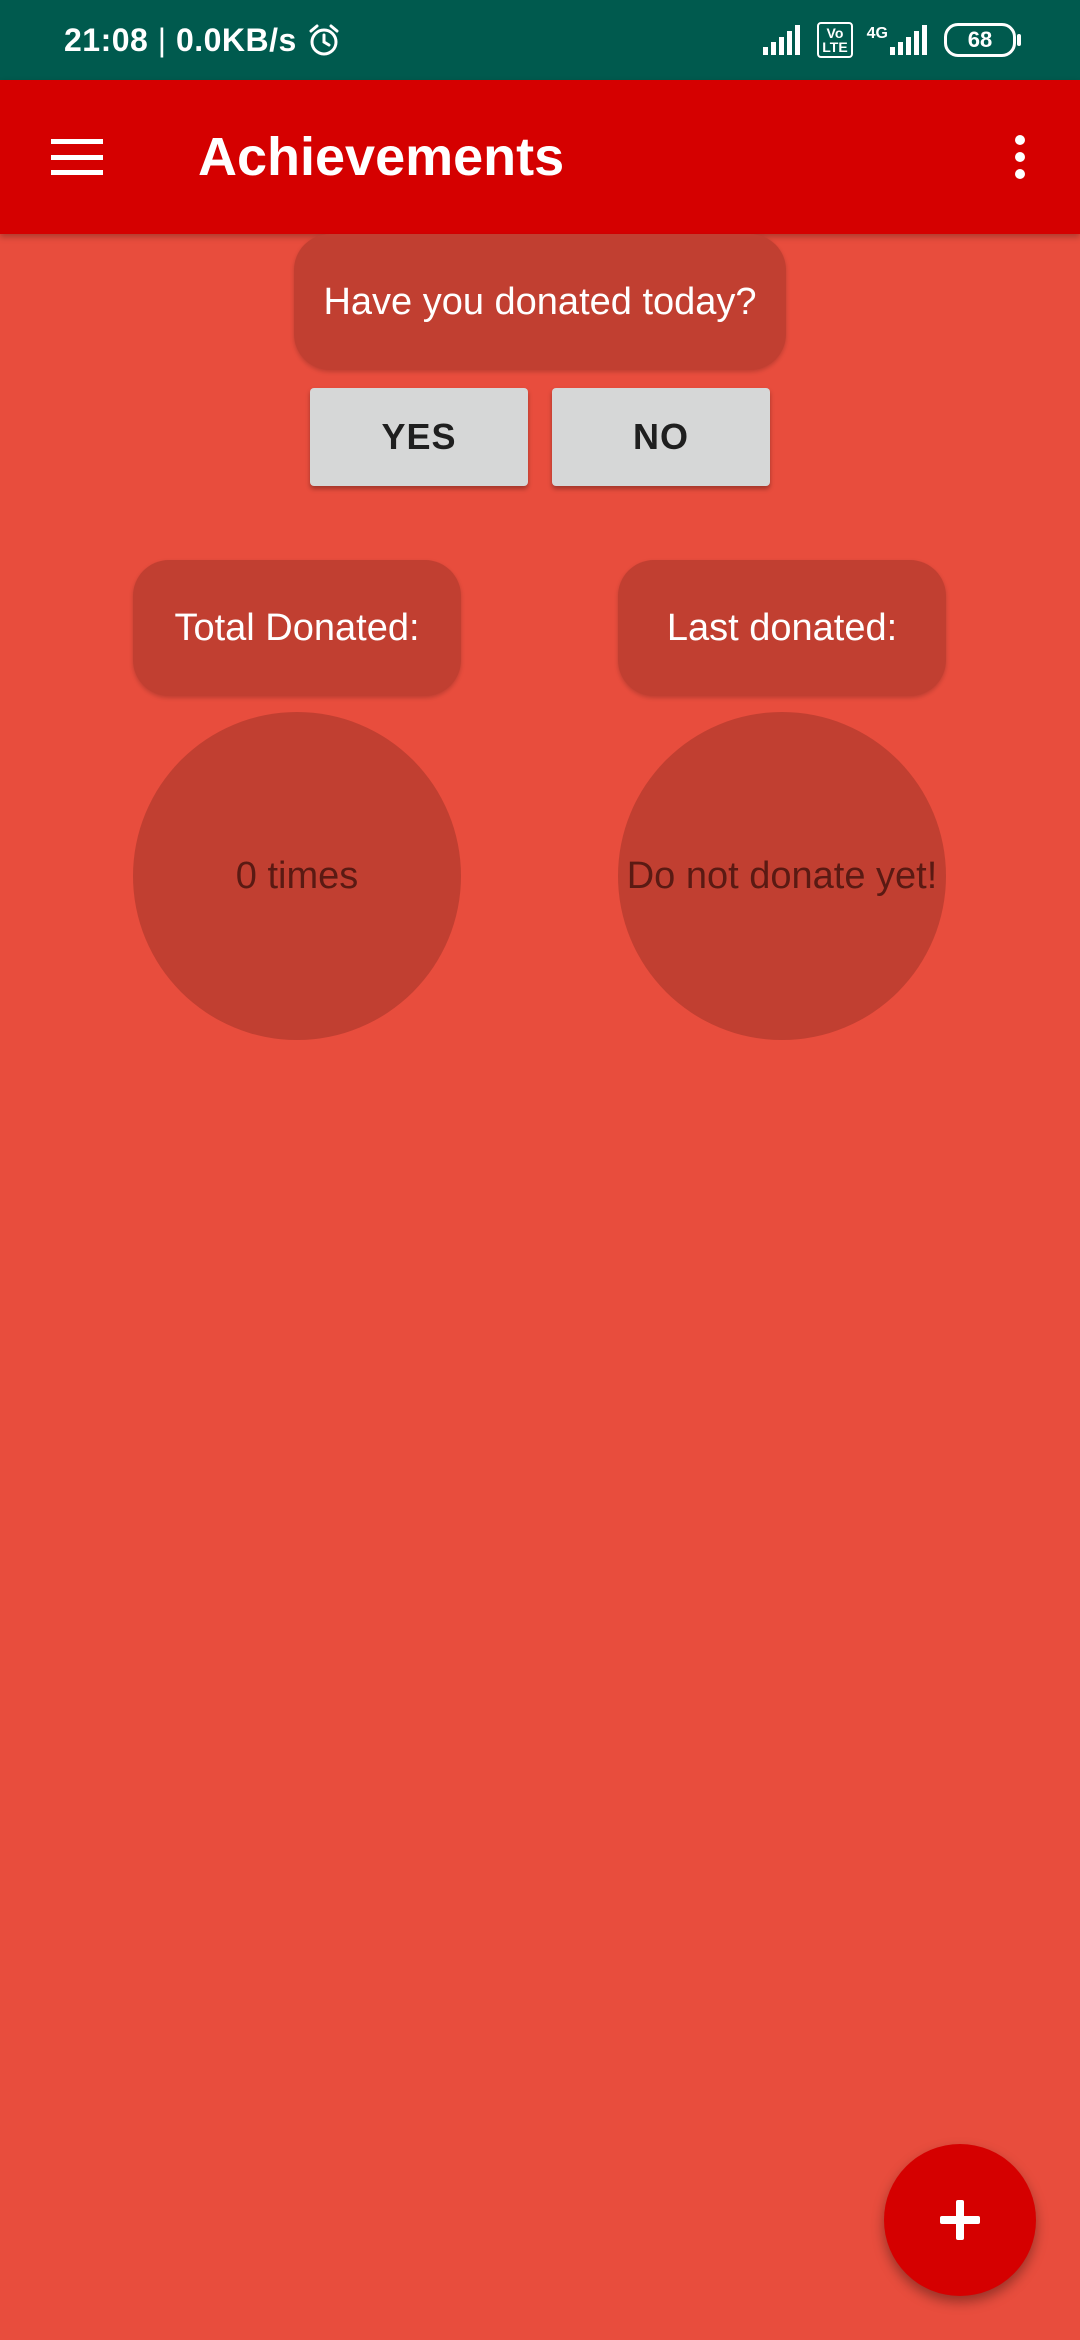 Image resolution: width=1080 pixels, height=2340 pixels. I want to click on status-right: Vo LTE 4G 68, so click(892, 40).